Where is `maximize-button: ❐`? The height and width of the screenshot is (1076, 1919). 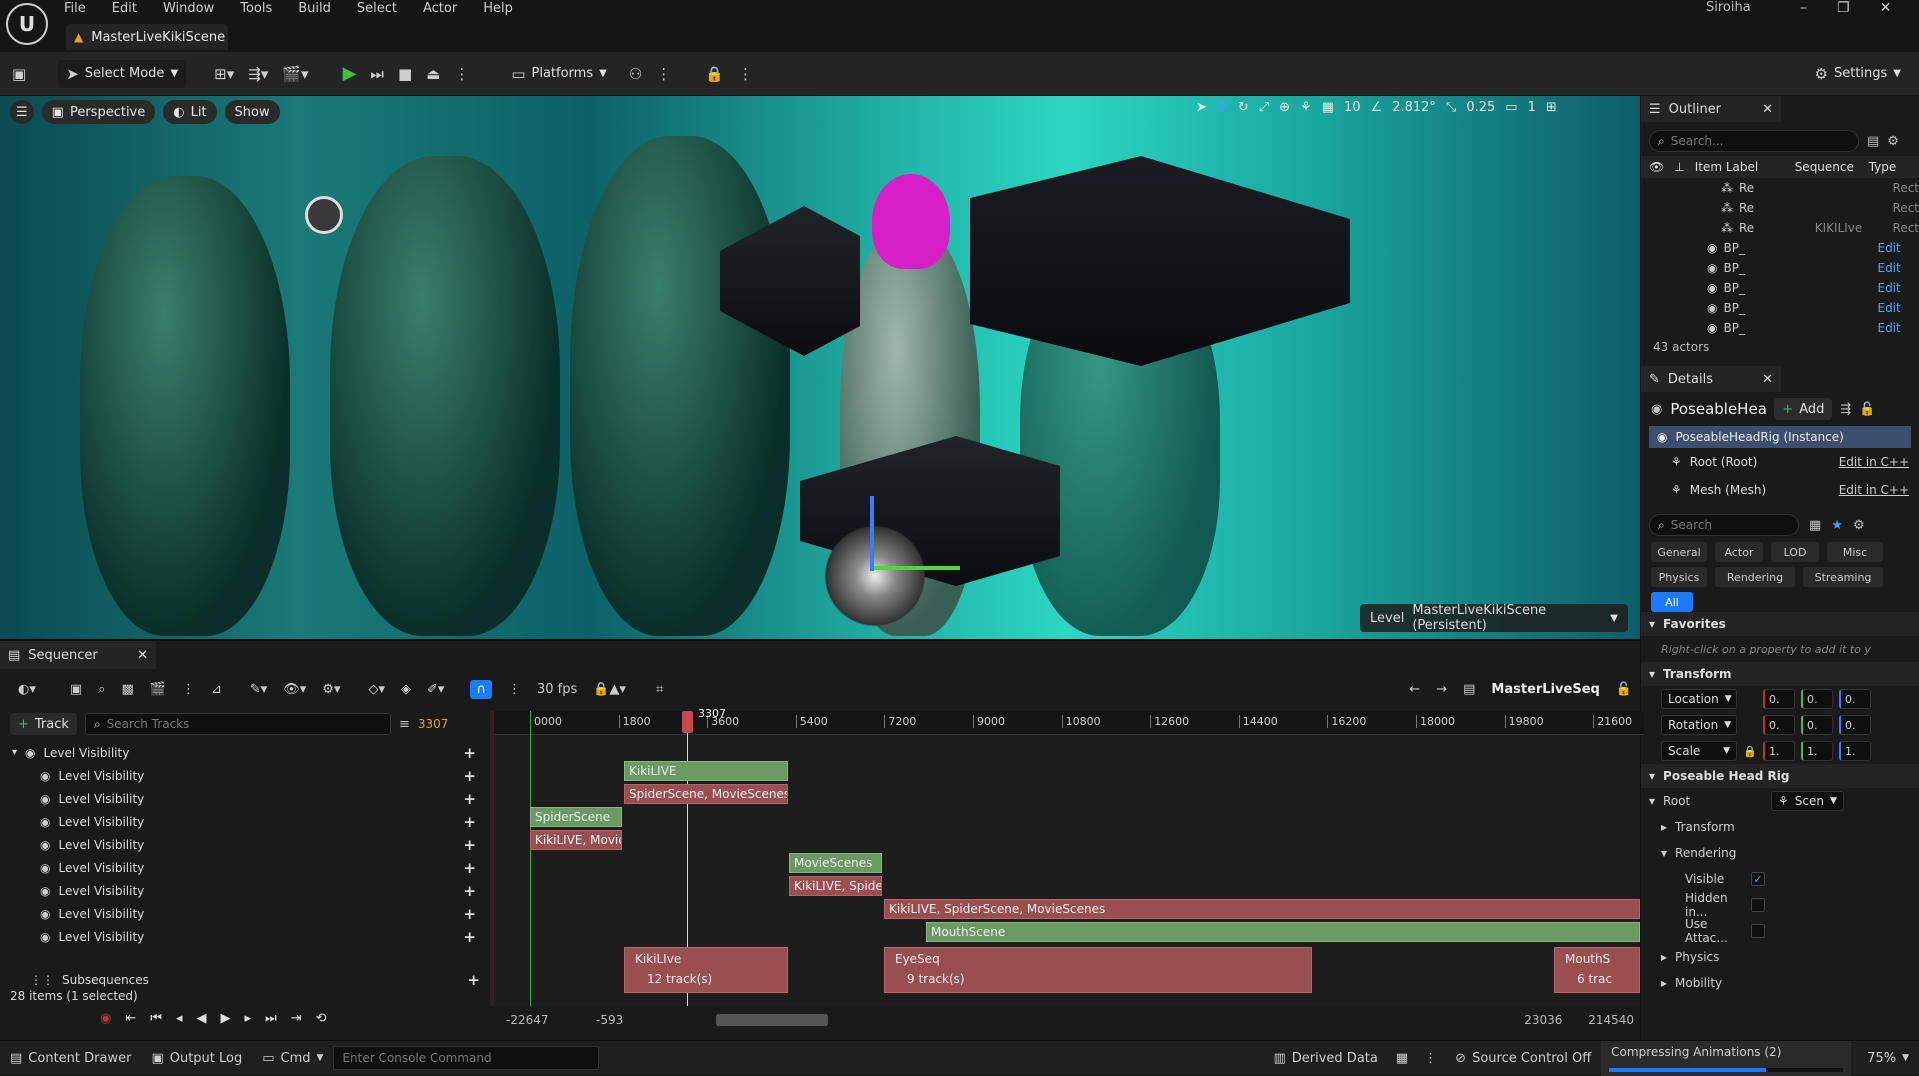
maximize-button: ❐ is located at coordinates (1843, 8).